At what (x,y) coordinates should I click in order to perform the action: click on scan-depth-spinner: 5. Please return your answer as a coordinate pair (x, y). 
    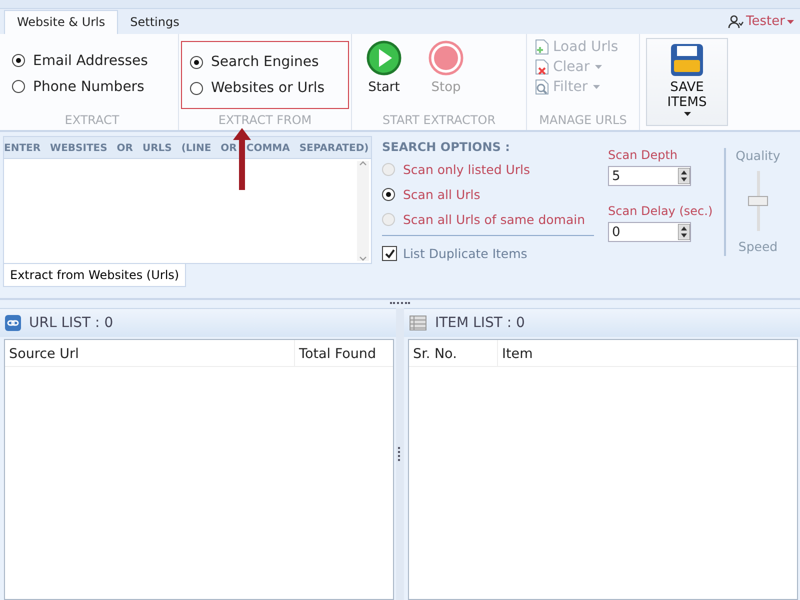
    Looking at the image, I should click on (649, 176).